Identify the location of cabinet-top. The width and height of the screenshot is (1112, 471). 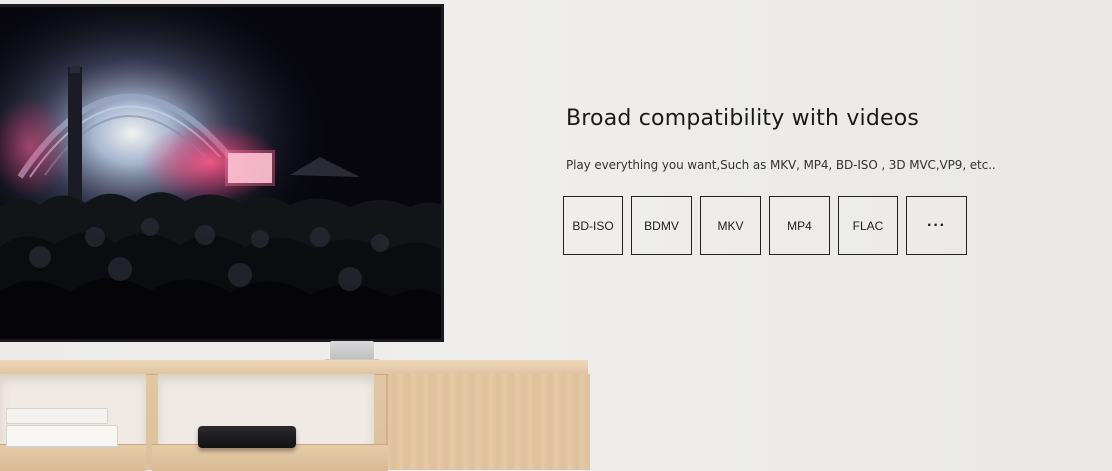
(294, 367).